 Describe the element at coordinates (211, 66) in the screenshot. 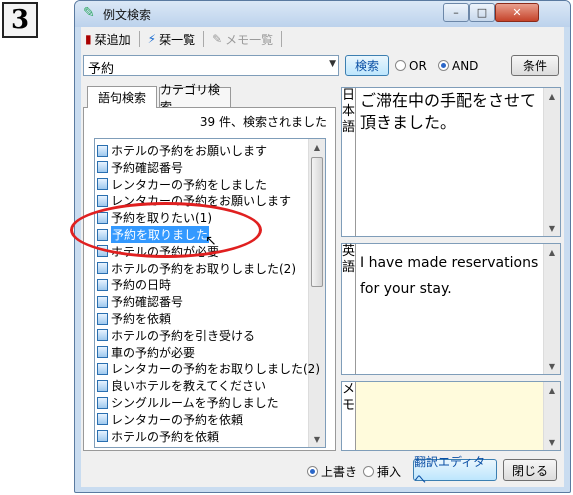

I see `search-query-combobox: 予約 ▼` at that location.